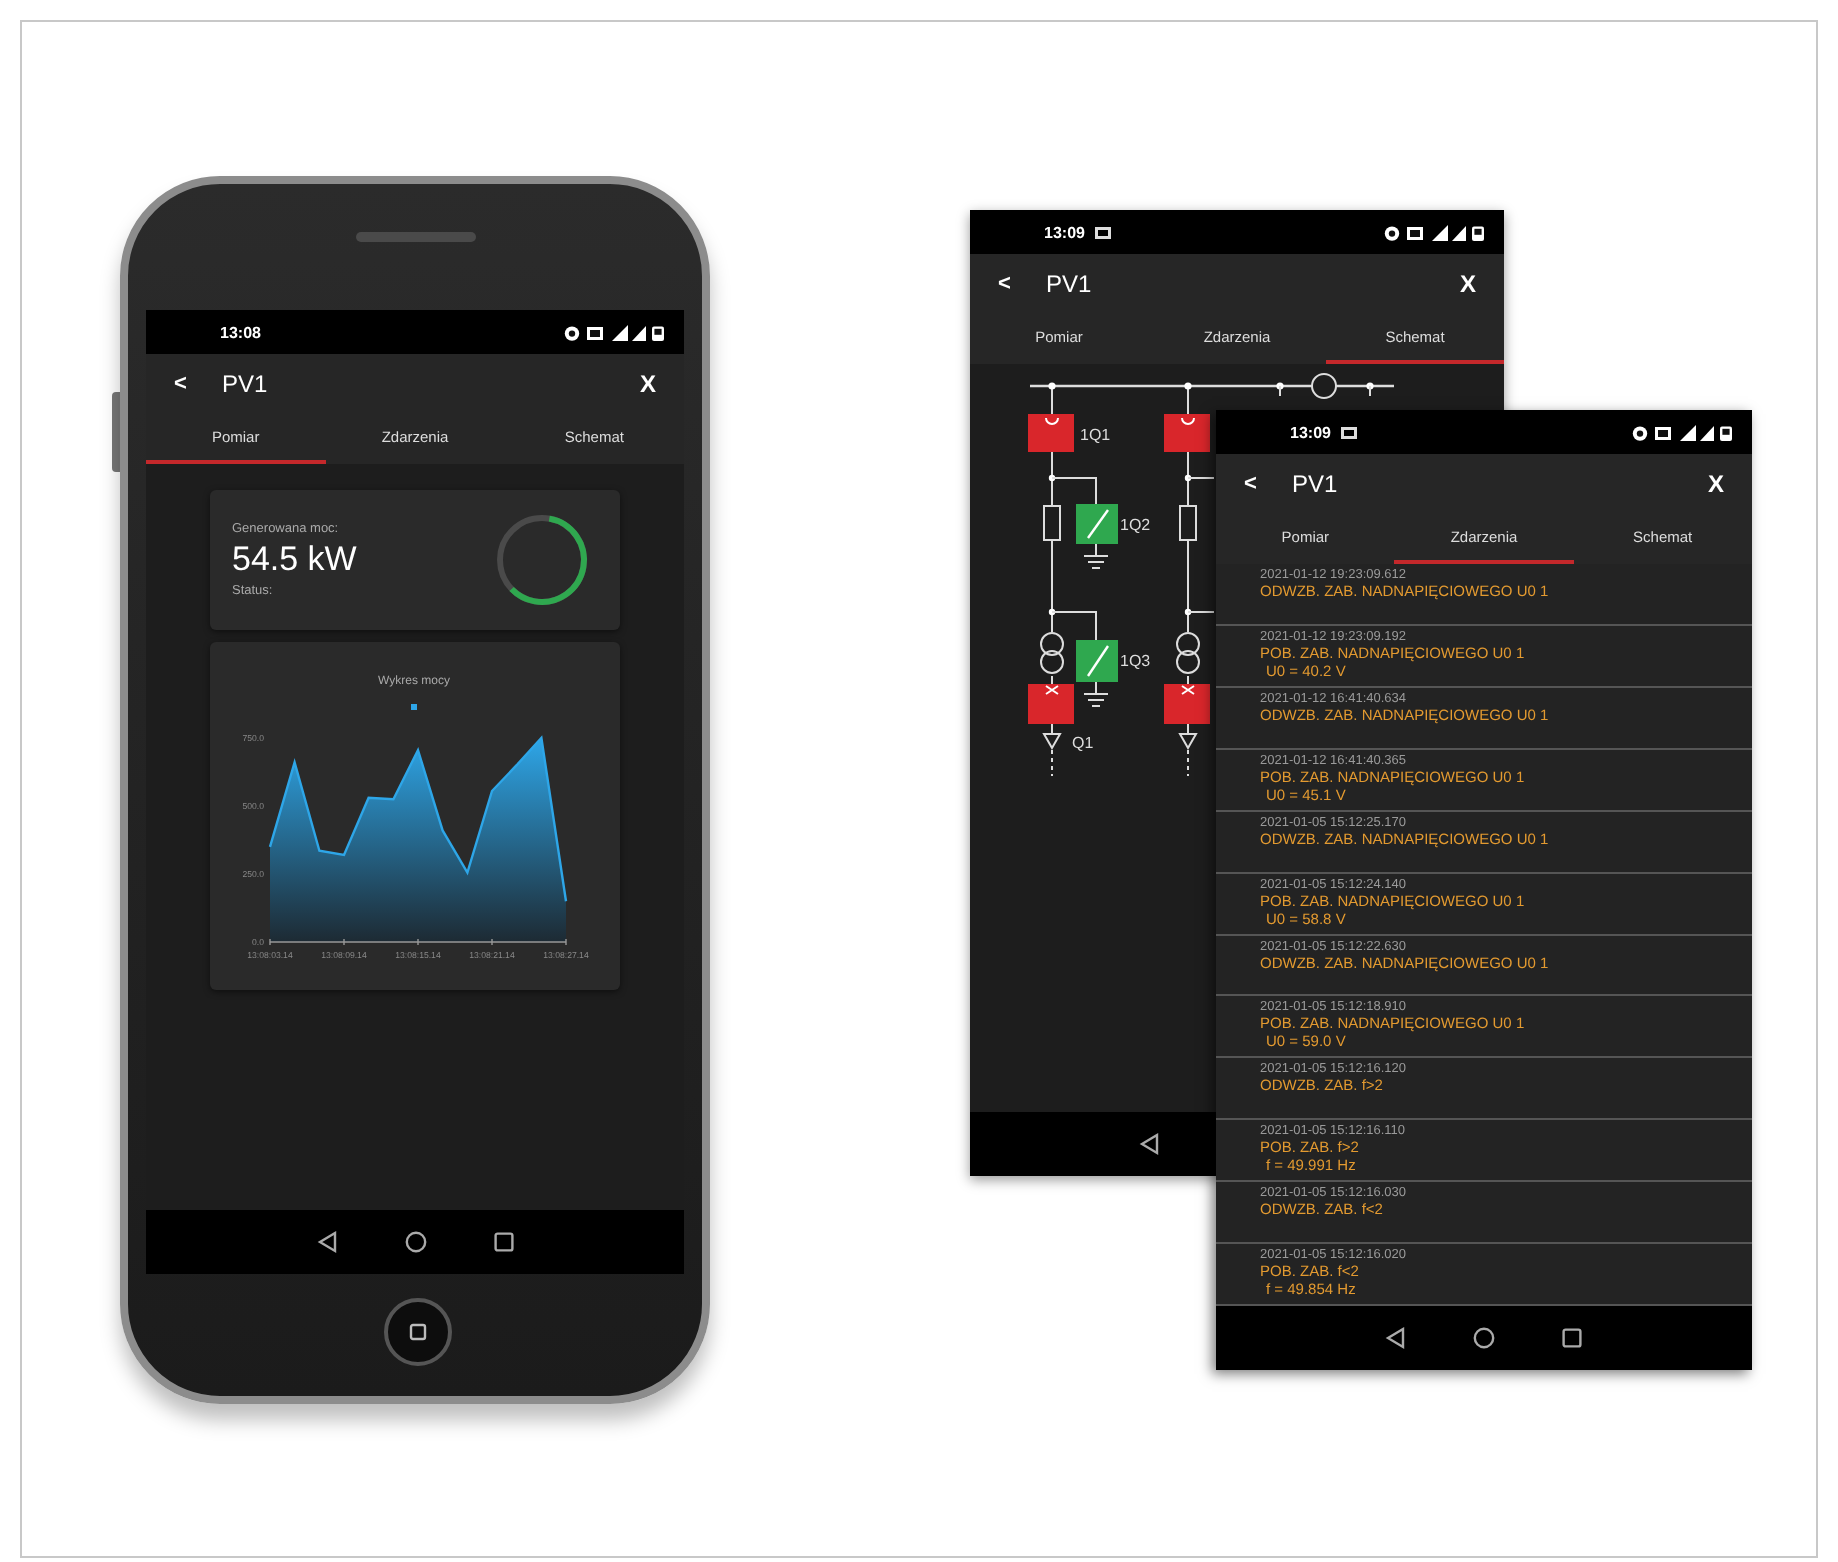  I want to click on power-value: 54.5 kW, so click(294, 560).